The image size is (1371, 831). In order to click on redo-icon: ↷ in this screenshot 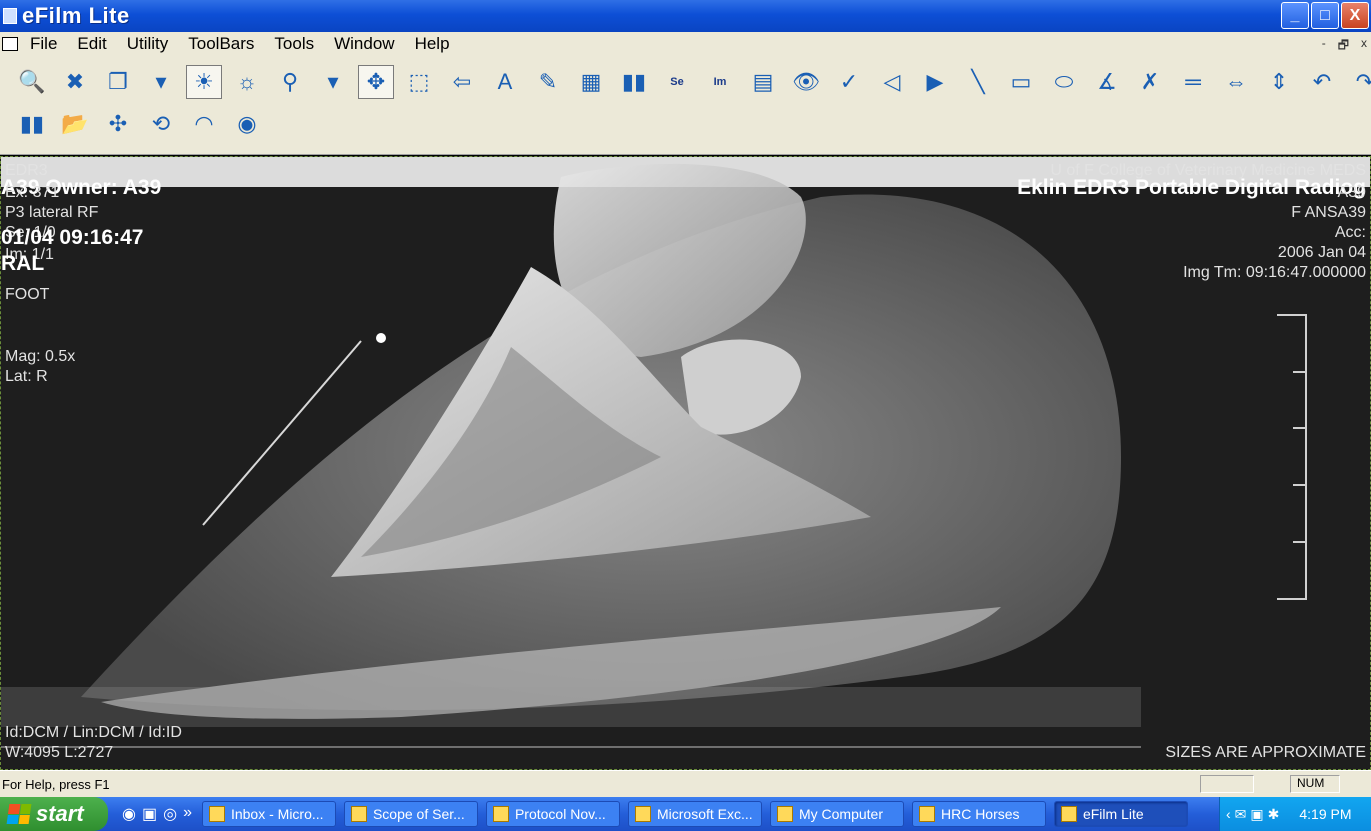, I will do `click(1359, 82)`.